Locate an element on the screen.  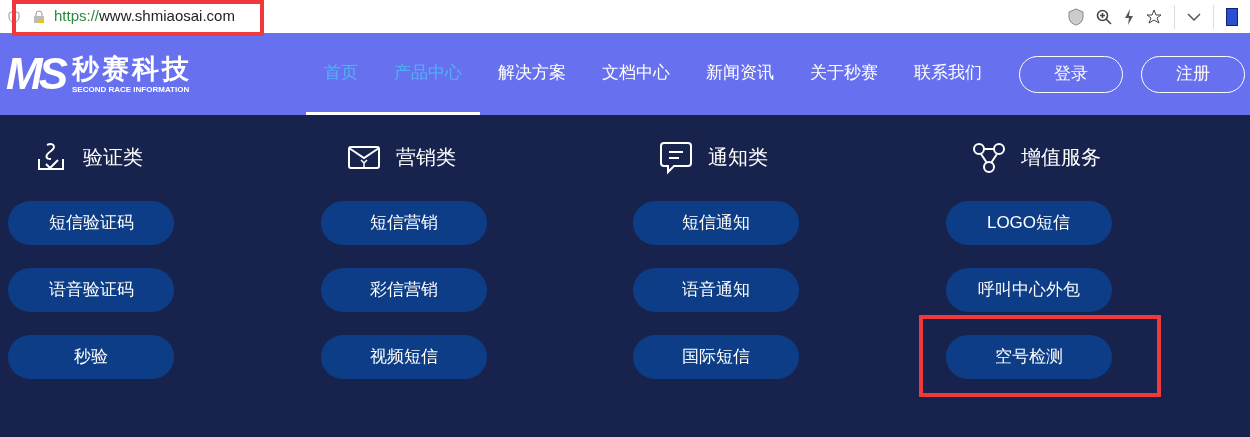
product-button: 短信验证码 is located at coordinates (91, 223).